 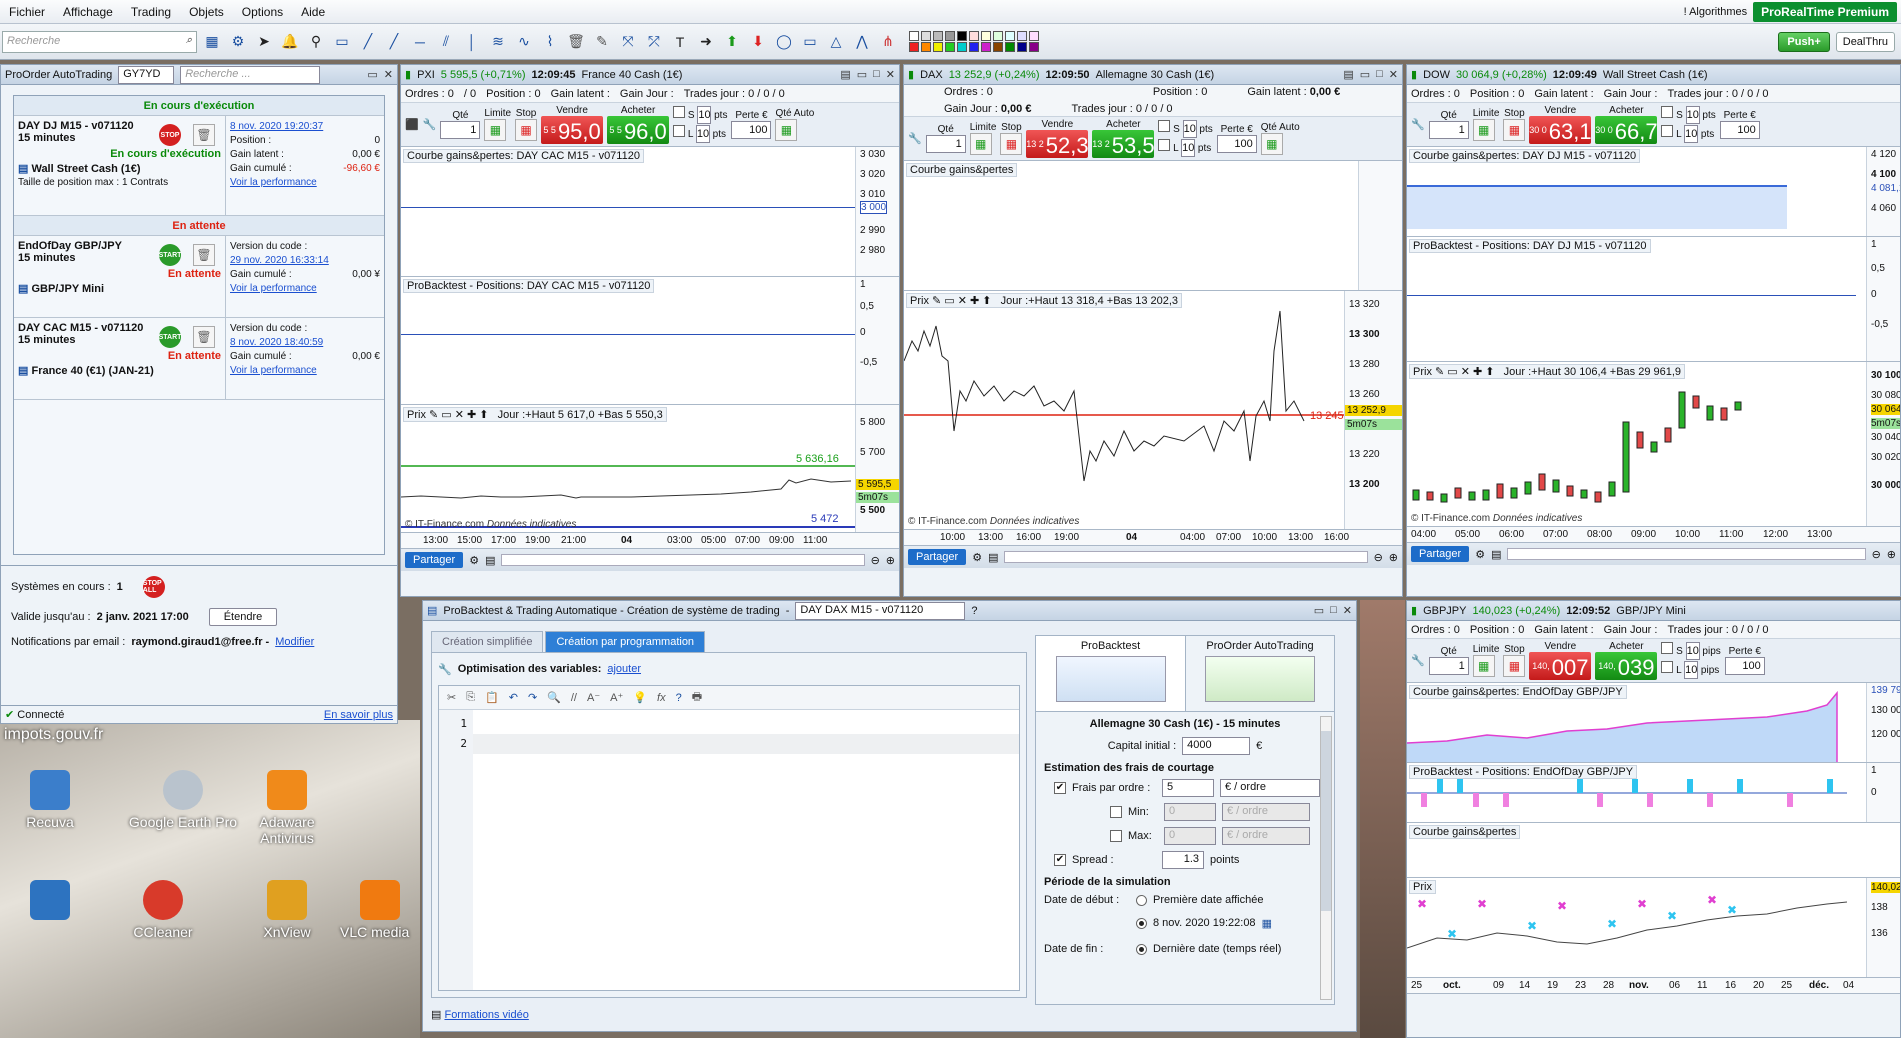 What do you see at coordinates (88, 12) in the screenshot?
I see `menu-affichage: Affichage` at bounding box center [88, 12].